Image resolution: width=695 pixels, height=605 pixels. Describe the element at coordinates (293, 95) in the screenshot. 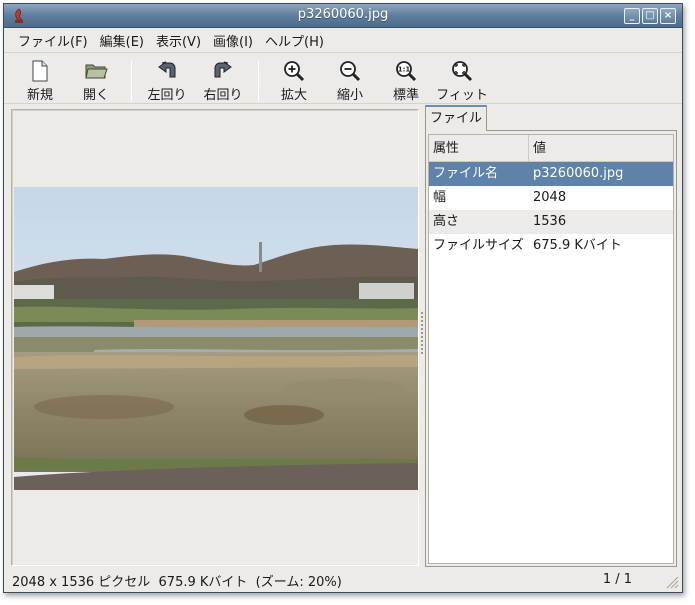

I see `zoom-in-label: 拡大` at that location.